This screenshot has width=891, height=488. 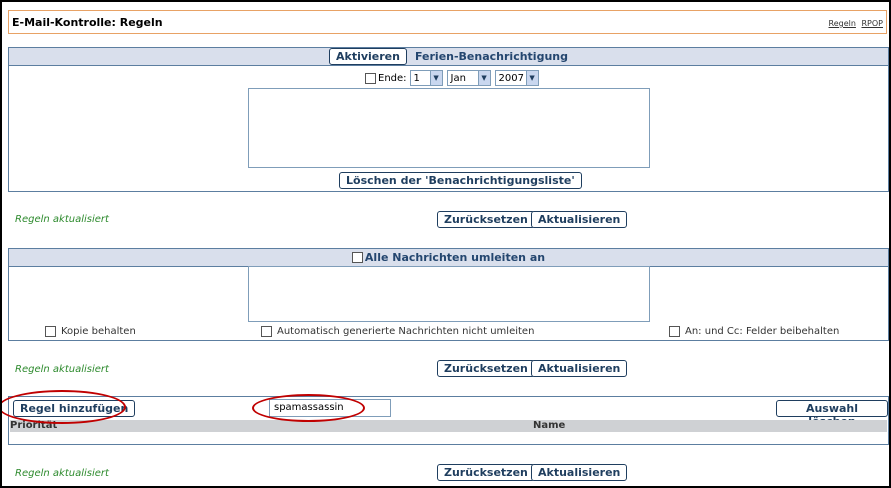 What do you see at coordinates (357, 257) in the screenshot?
I see `forward-all-checkbox` at bounding box center [357, 257].